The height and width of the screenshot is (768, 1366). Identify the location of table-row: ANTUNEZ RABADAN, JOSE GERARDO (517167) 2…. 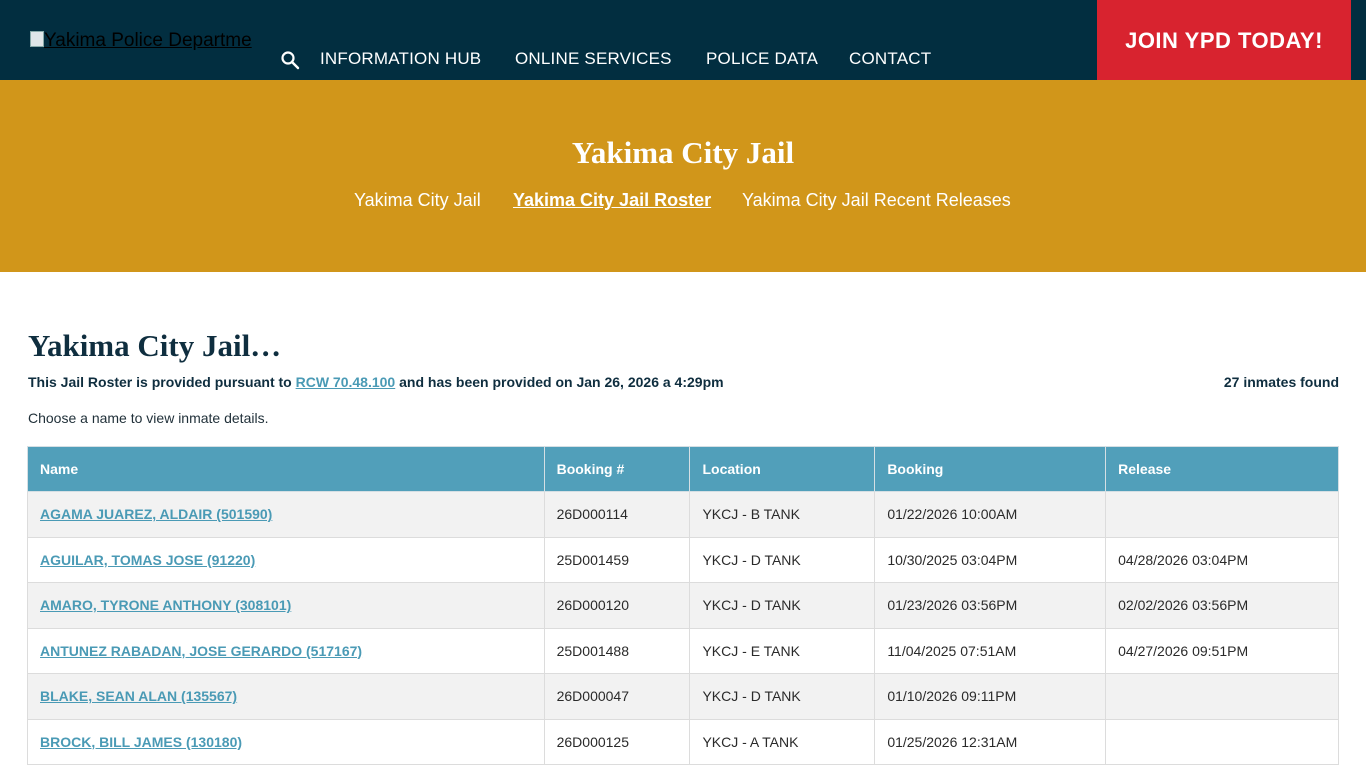
(683, 650).